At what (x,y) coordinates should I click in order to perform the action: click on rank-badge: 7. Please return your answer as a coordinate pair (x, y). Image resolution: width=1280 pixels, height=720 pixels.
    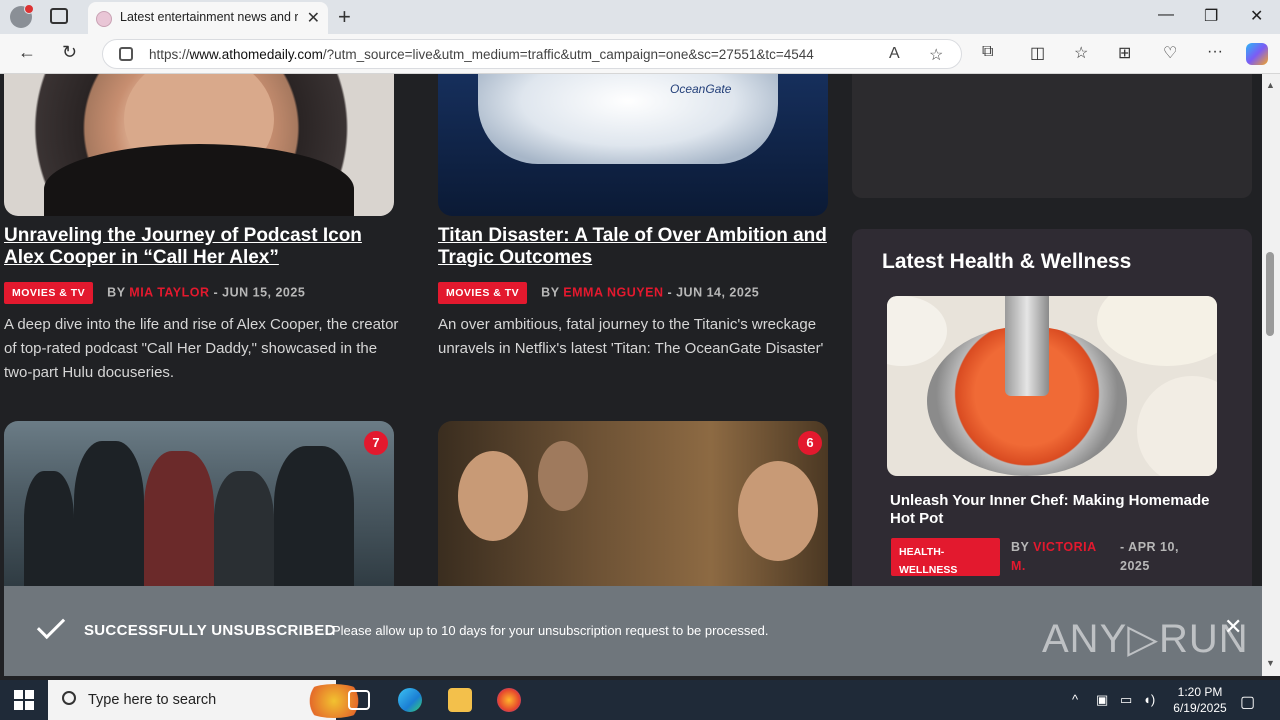
    Looking at the image, I should click on (376, 443).